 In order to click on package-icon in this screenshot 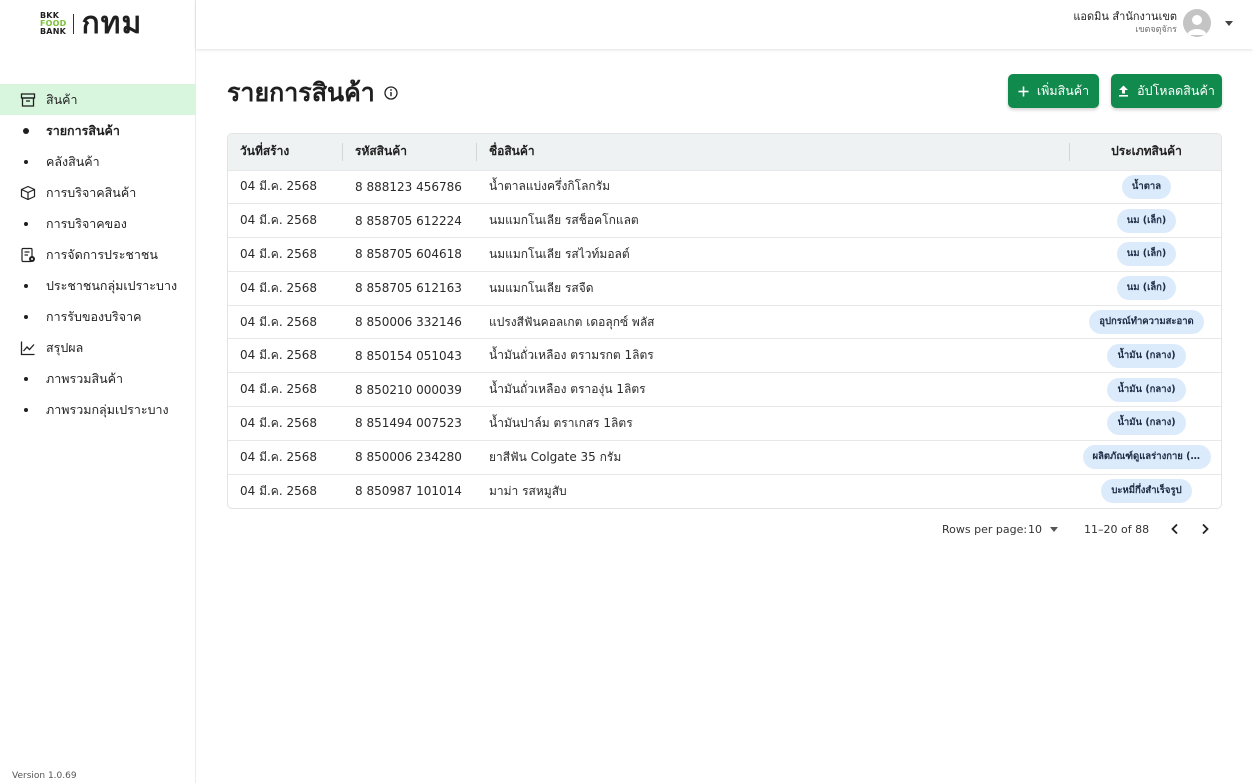, I will do `click(28, 193)`.